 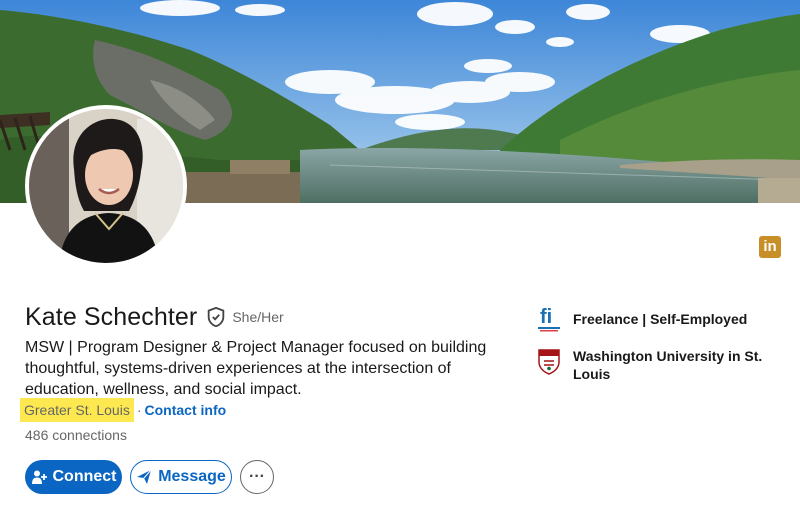 I want to click on message-button: Message, so click(x=181, y=477).